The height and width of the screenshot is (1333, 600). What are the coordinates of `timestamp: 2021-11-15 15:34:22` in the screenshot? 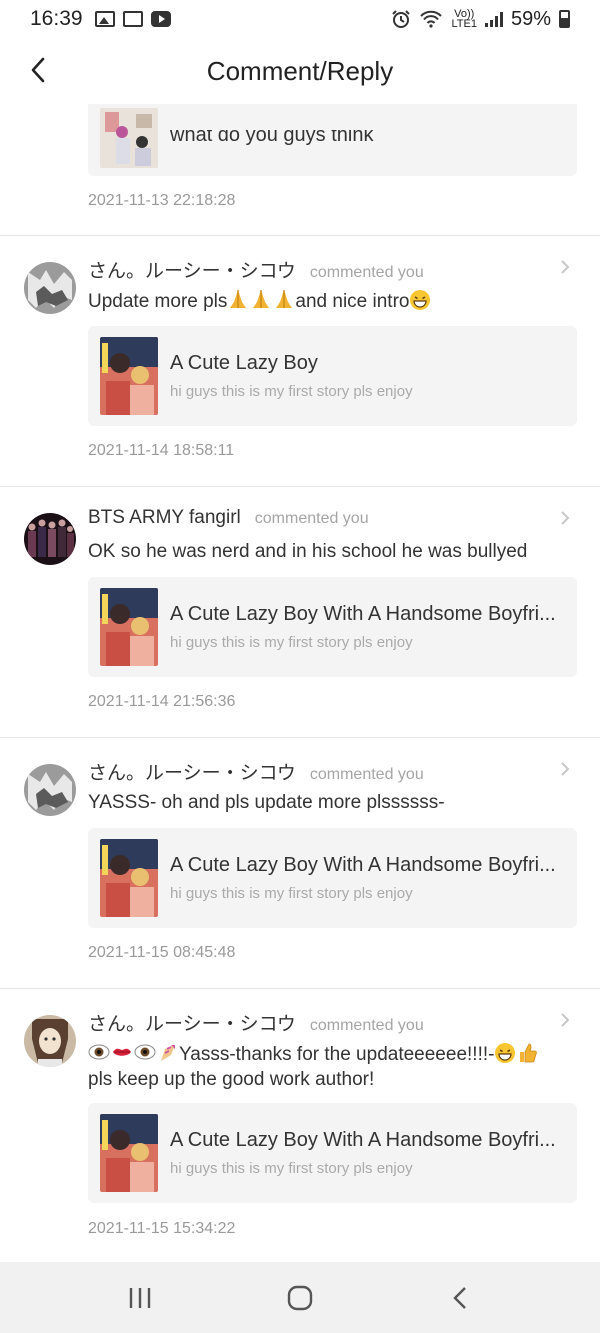 It's located at (162, 1228).